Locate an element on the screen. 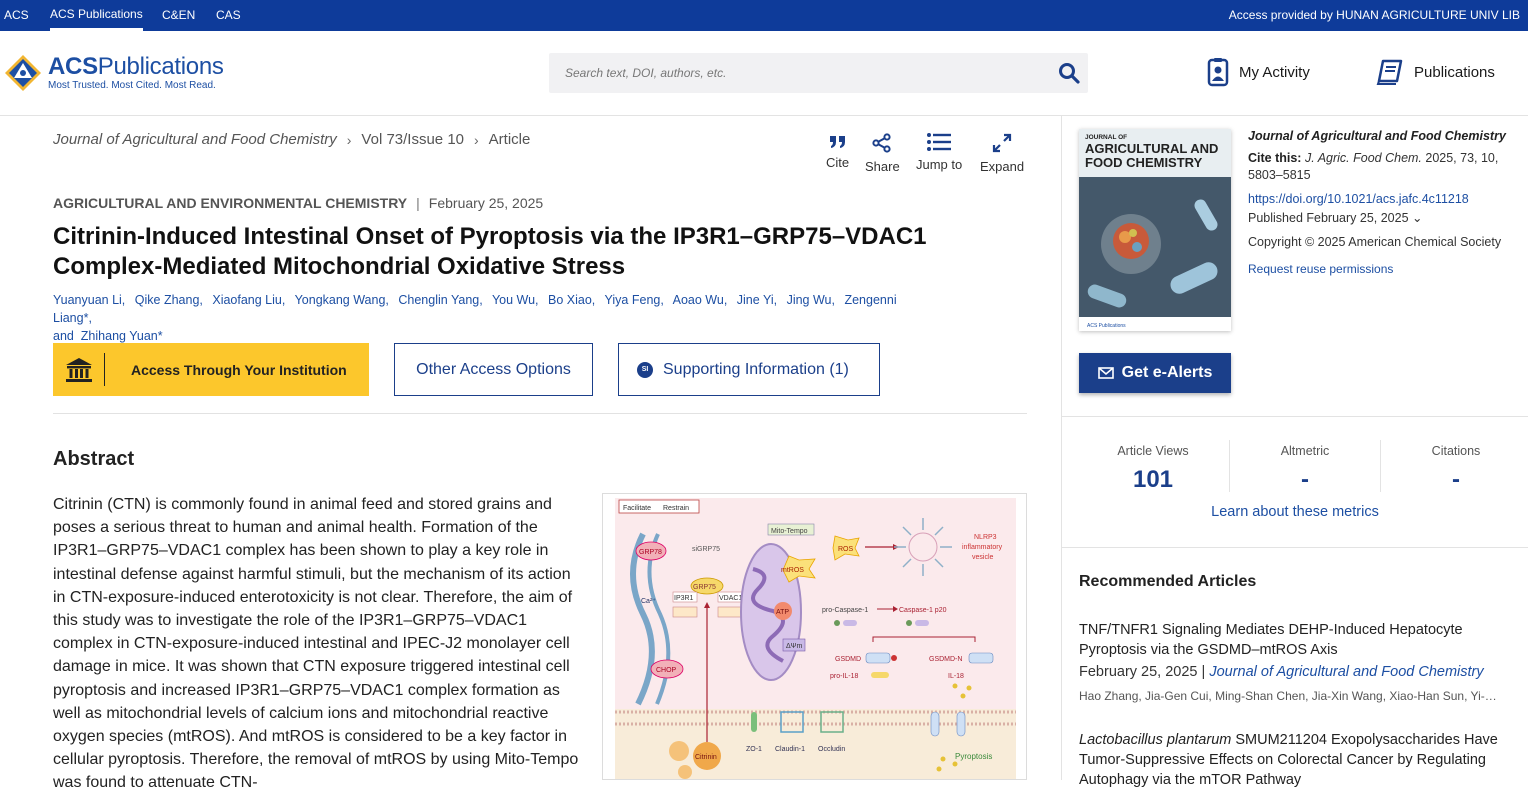 The image size is (1528, 795). recommended-article-date: February 25, 2025 is located at coordinates (1138, 672).